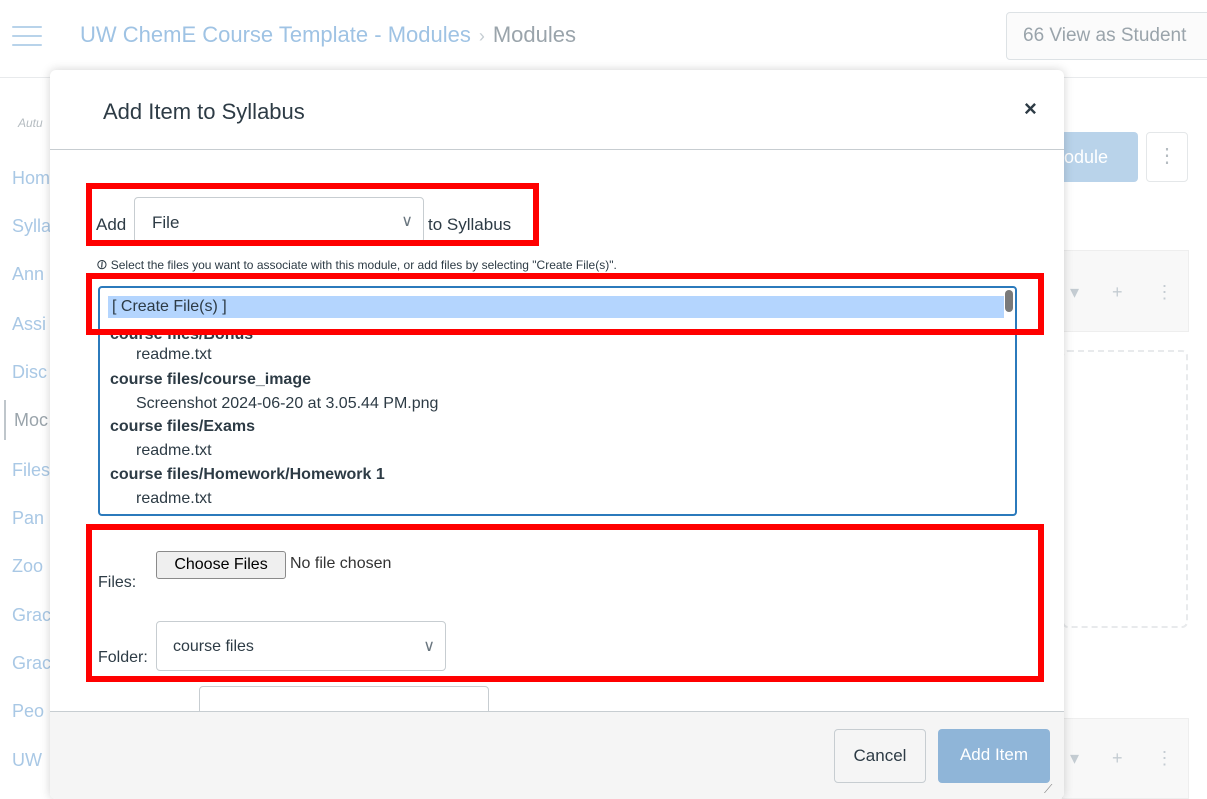  Describe the element at coordinates (213, 646) in the screenshot. I see `folder-select-value: course files` at that location.